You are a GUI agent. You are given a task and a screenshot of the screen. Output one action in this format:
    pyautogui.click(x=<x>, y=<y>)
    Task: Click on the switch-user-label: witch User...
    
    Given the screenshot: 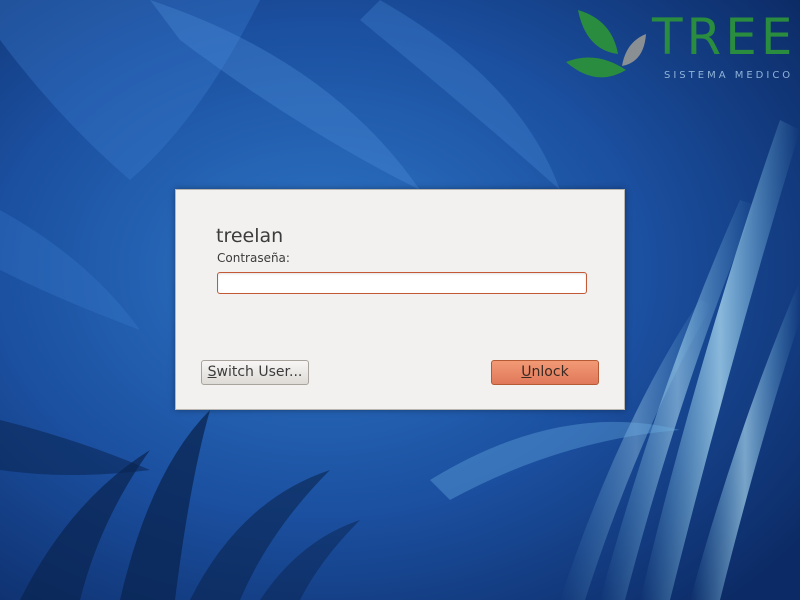 What is the action you would take?
    pyautogui.click(x=259, y=372)
    